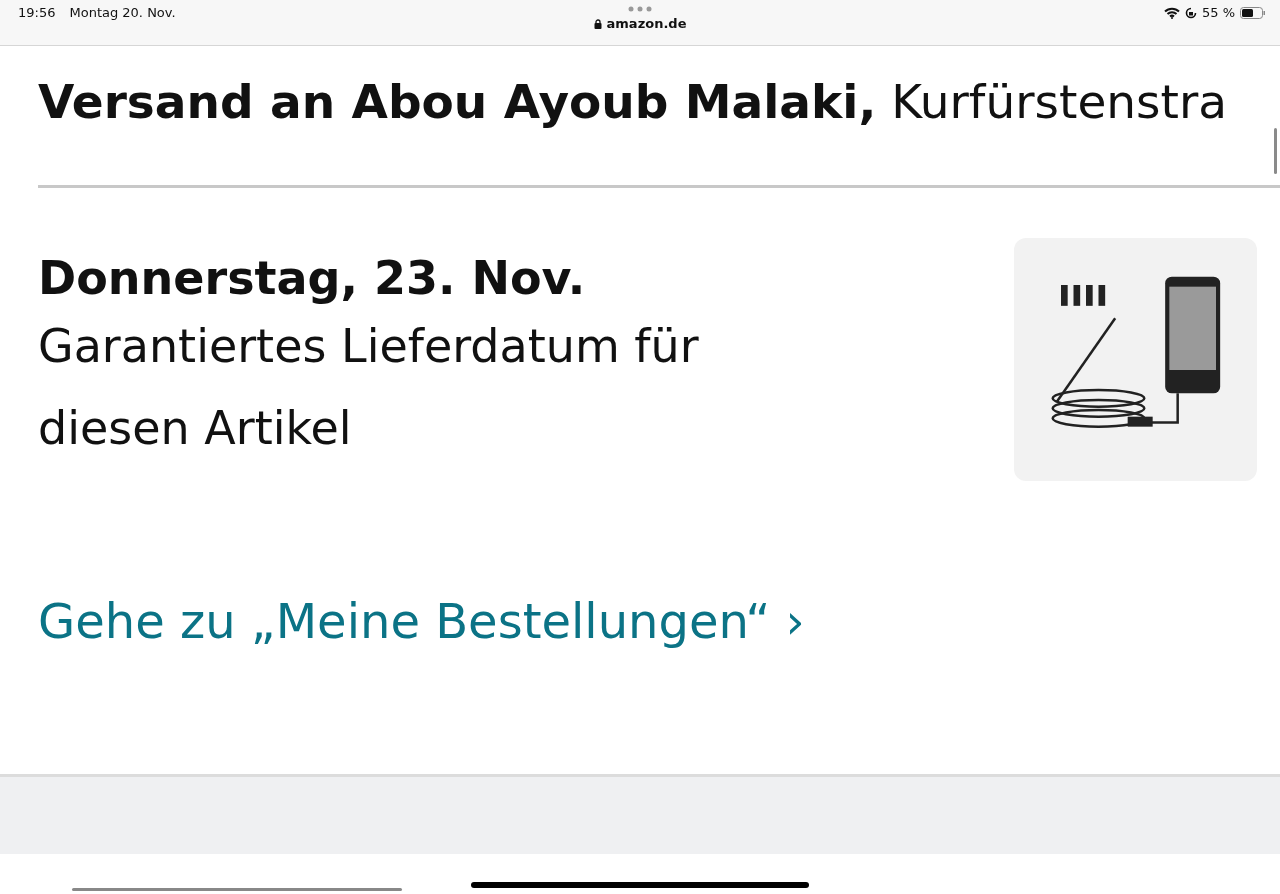  Describe the element at coordinates (37, 12) in the screenshot. I see `clock-time: 19:56` at that location.